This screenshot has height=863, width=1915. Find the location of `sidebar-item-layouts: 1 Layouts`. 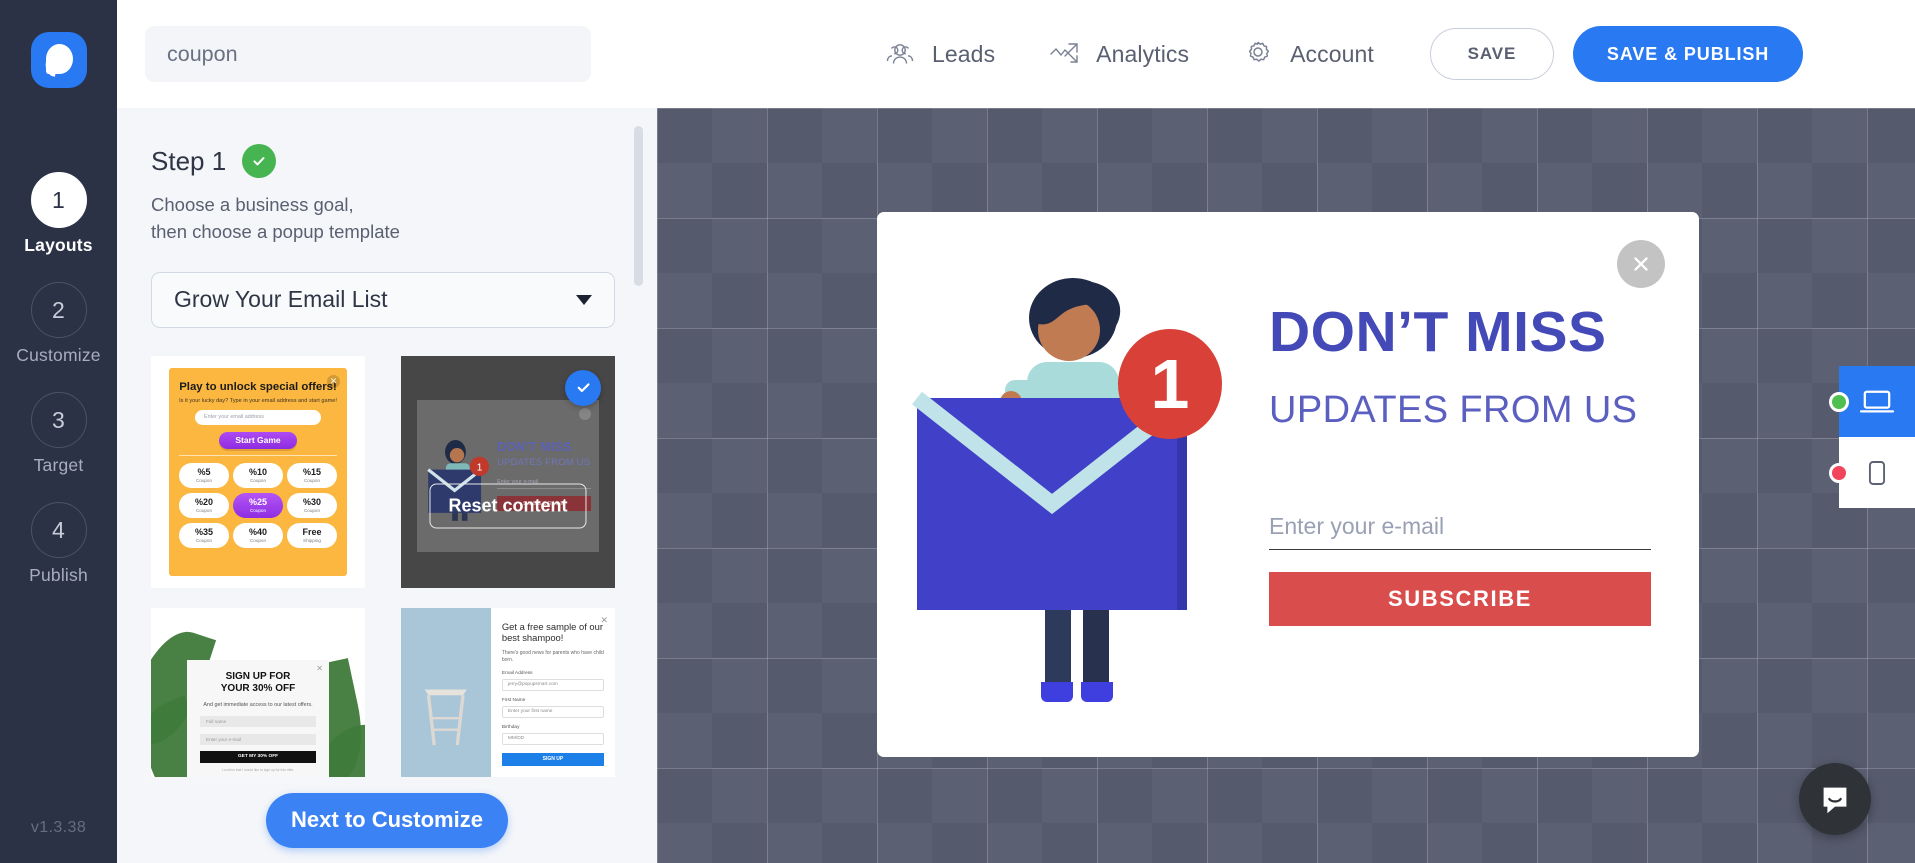

sidebar-item-layouts: 1 Layouts is located at coordinates (58, 214).